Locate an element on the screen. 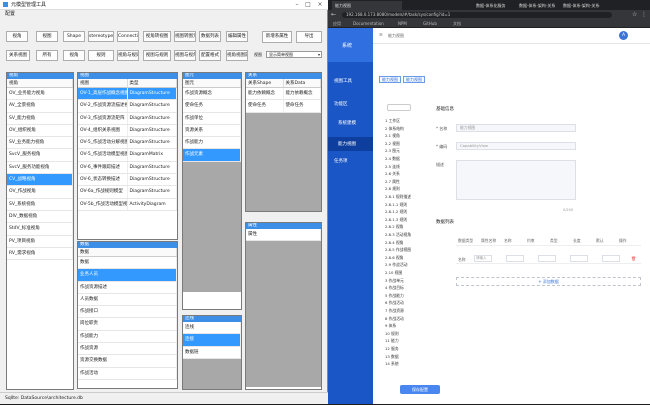 Image resolution: width=650 pixels, height=405 pixels. toolbar-view-rule-button: 视图与规则 is located at coordinates (157, 55).